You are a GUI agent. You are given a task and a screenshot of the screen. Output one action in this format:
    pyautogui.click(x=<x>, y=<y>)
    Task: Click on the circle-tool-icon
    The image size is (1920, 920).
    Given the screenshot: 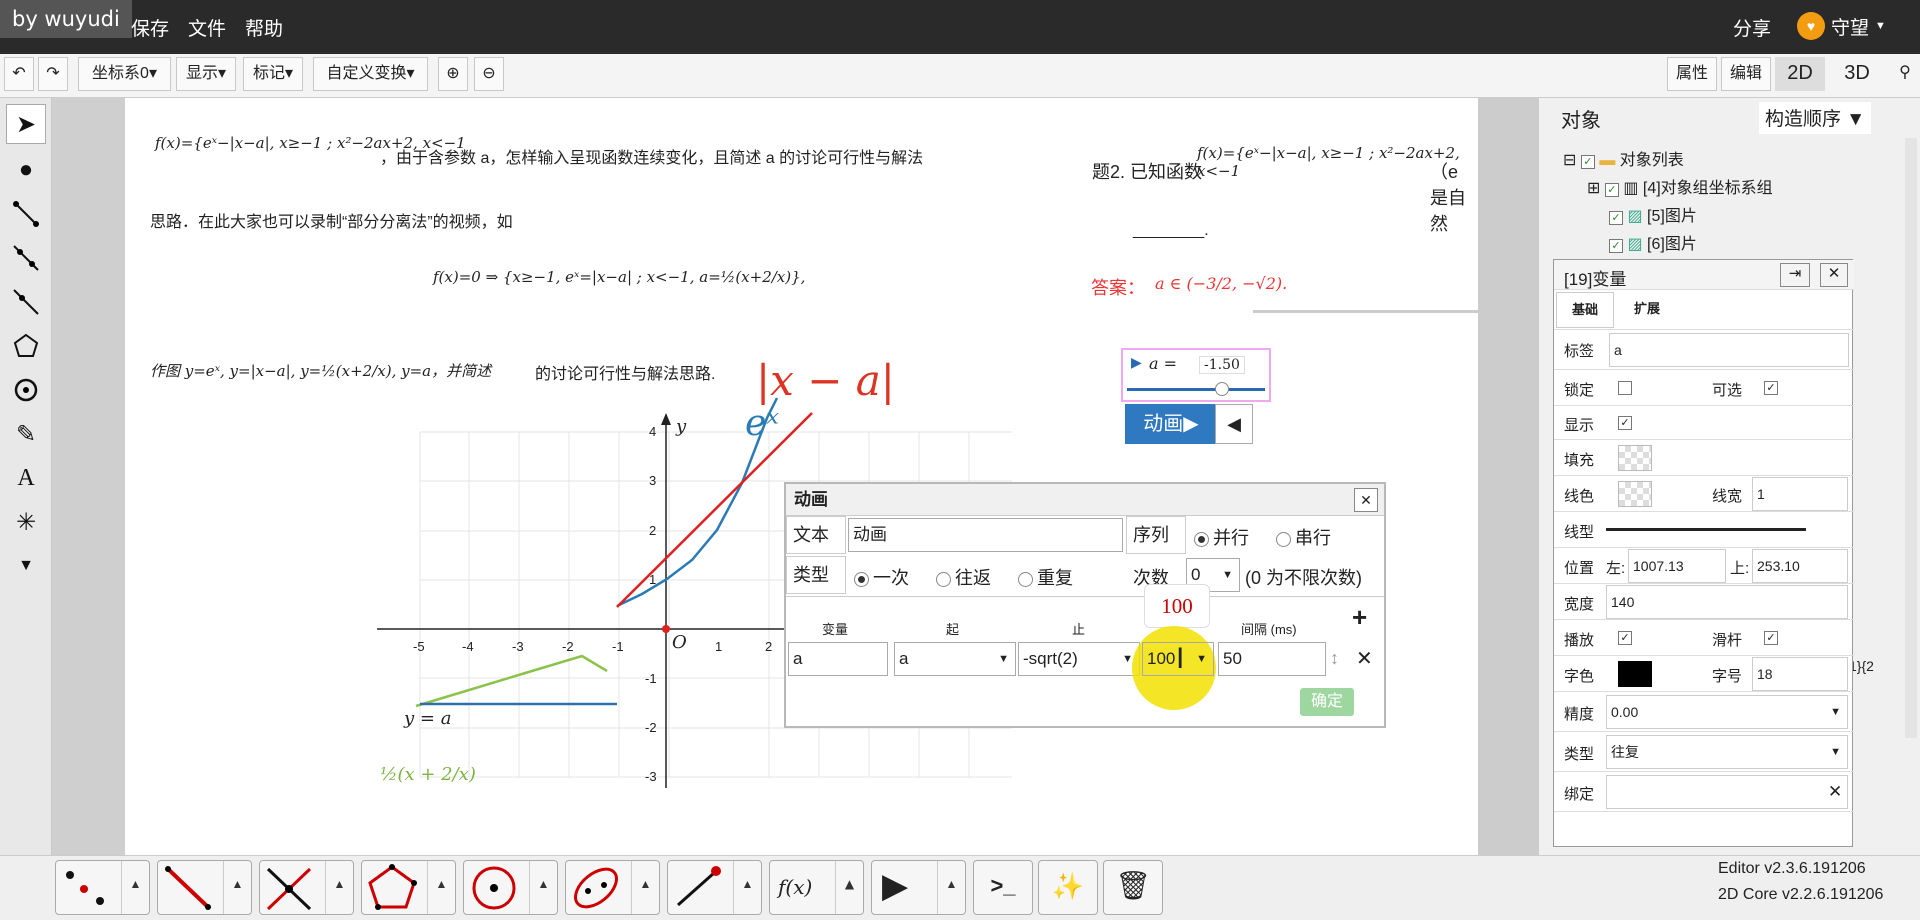 What is the action you would take?
    pyautogui.click(x=26, y=390)
    